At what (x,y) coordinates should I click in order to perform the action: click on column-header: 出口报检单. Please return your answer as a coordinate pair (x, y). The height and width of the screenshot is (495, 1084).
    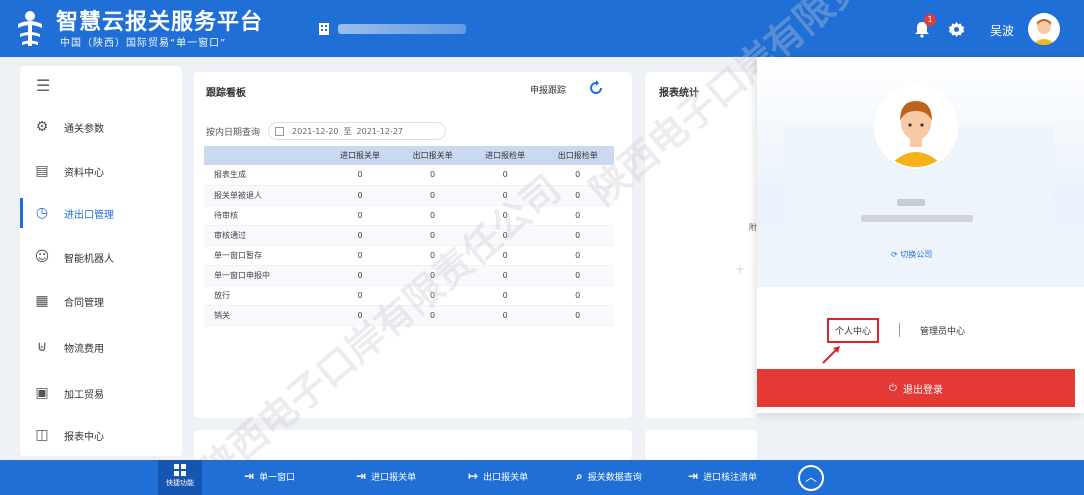
    Looking at the image, I should click on (577, 155).